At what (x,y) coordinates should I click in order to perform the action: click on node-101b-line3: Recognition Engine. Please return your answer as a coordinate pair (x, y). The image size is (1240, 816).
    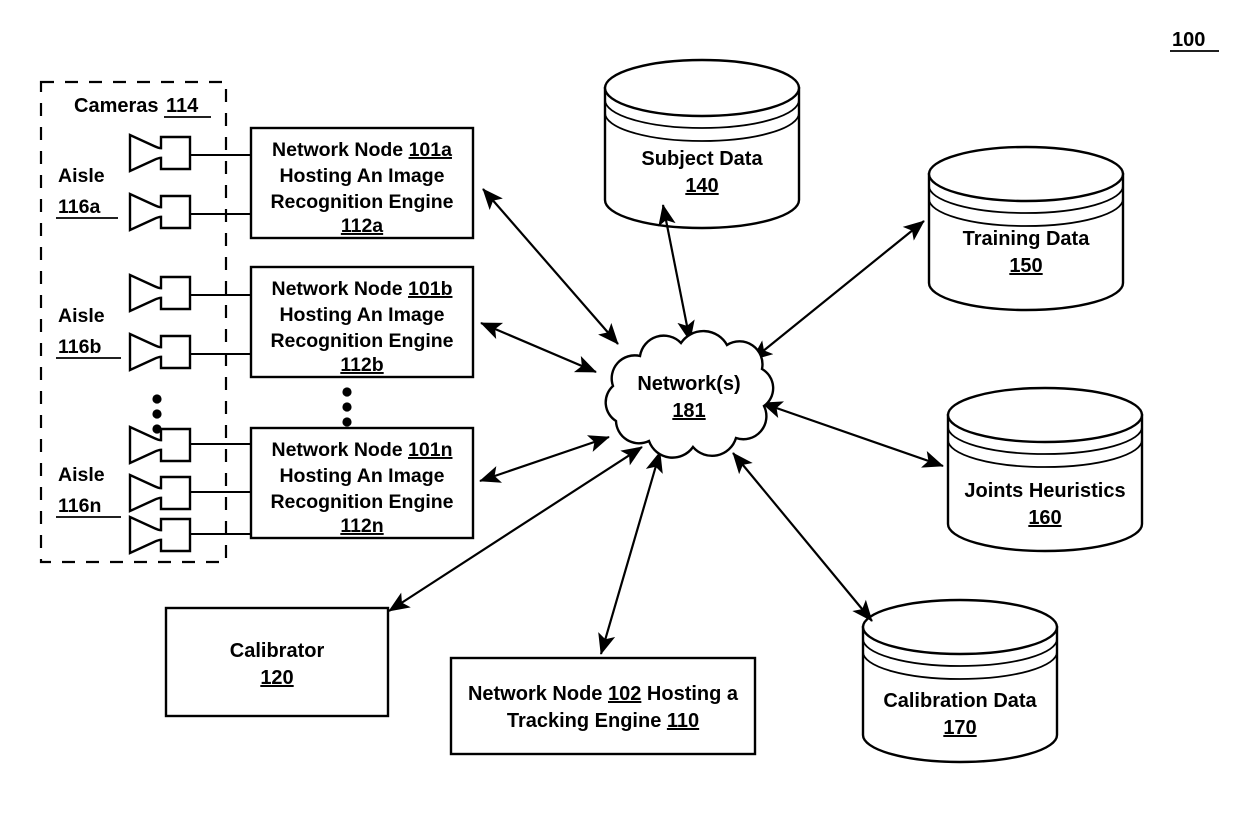
    Looking at the image, I should click on (361, 341).